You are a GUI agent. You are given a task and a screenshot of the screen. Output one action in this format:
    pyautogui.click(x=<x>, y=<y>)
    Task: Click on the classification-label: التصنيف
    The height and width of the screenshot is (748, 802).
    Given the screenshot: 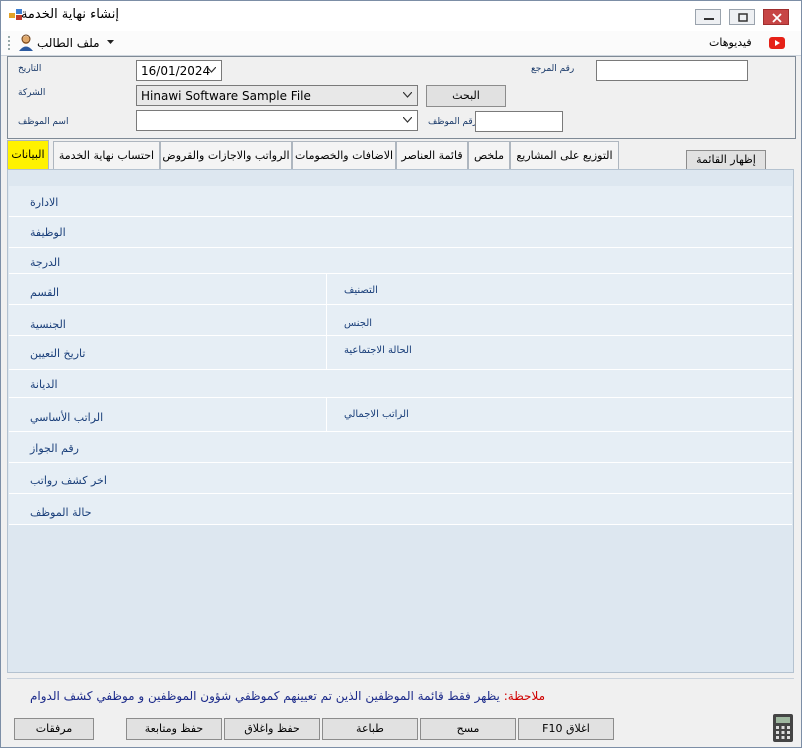 What is the action you would take?
    pyautogui.click(x=361, y=290)
    